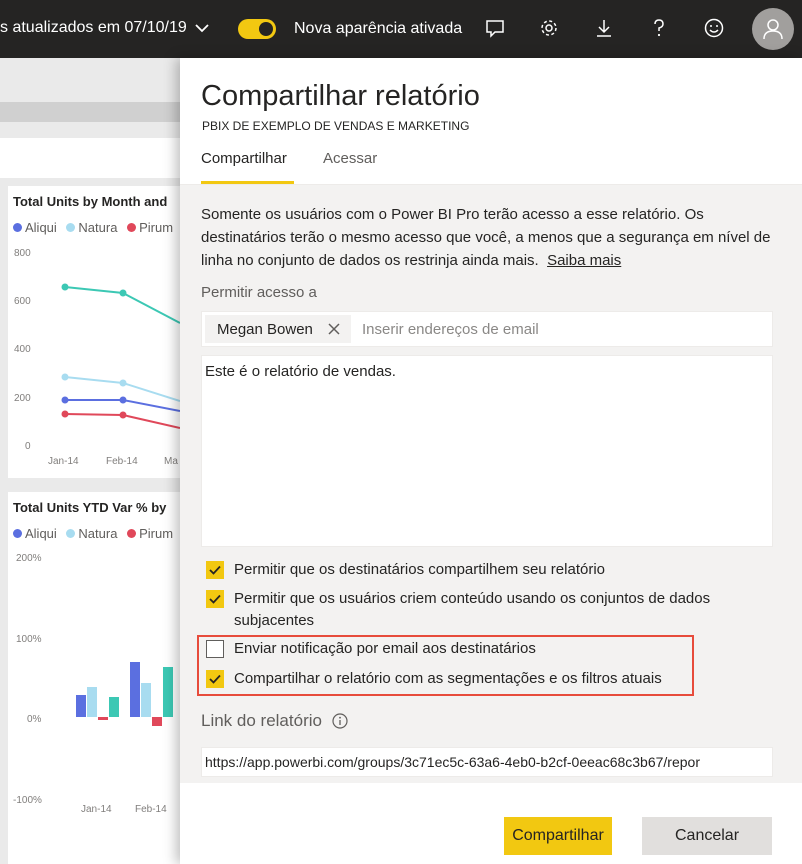 Image resolution: width=802 pixels, height=864 pixels. What do you see at coordinates (274, 721) in the screenshot?
I see `report-link-label: Link do relatório` at bounding box center [274, 721].